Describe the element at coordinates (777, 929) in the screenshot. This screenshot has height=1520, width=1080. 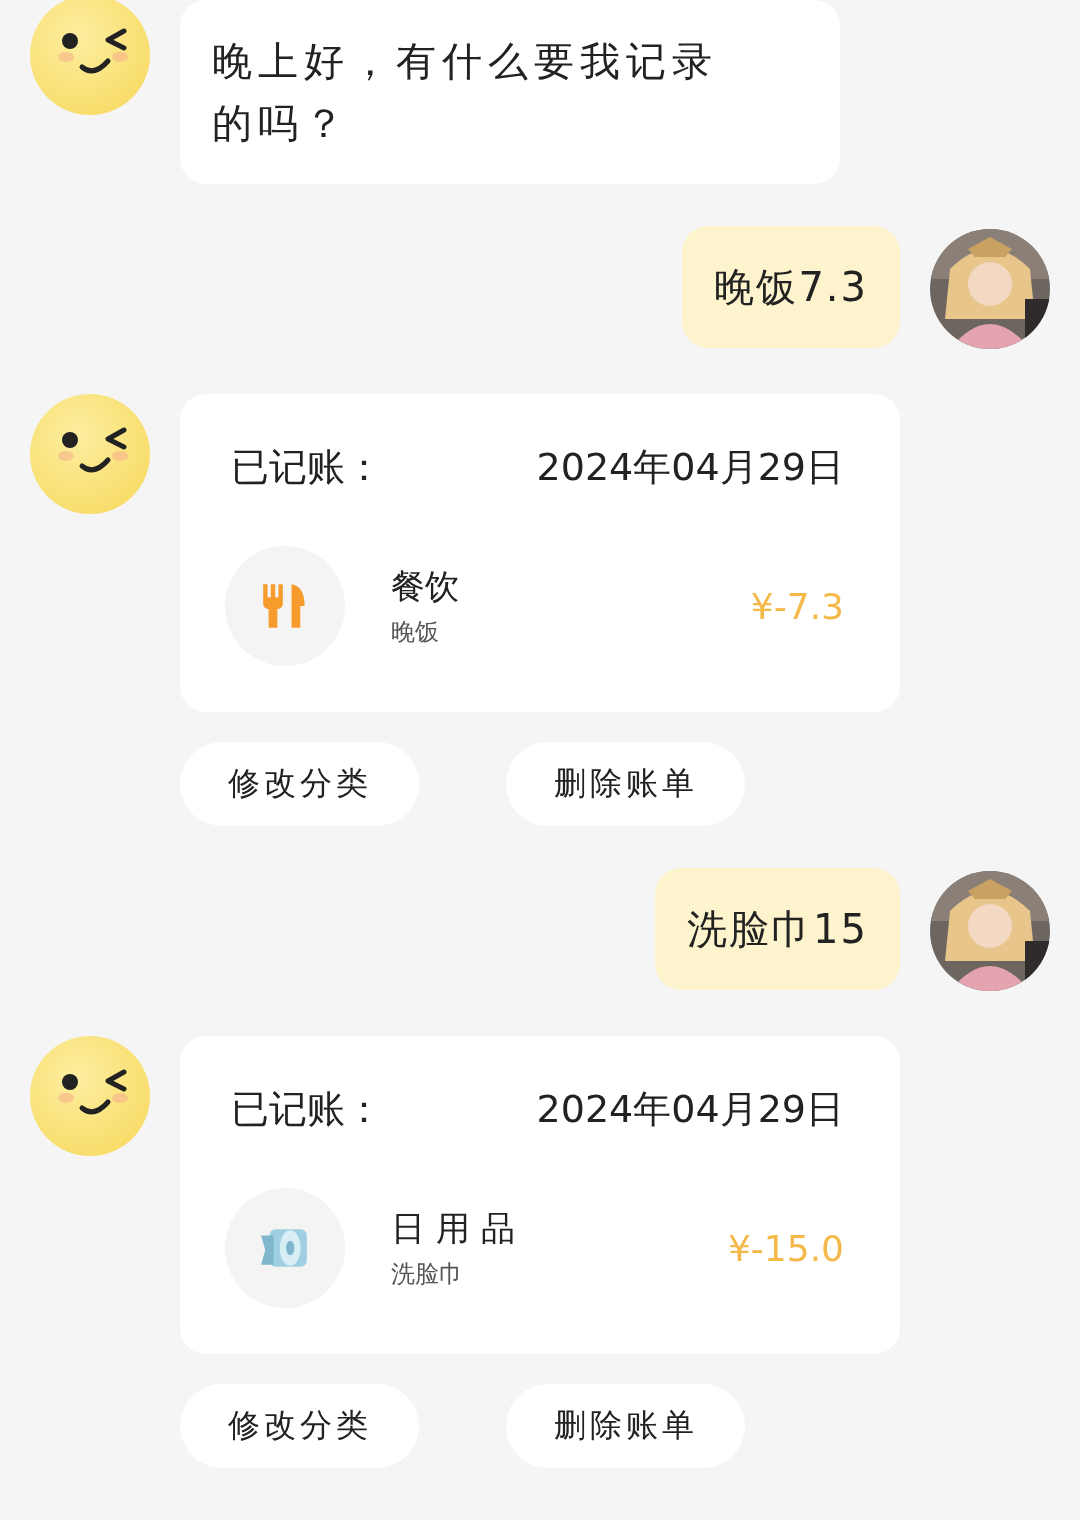
I see `message-bubble: 洗脸巾15` at that location.